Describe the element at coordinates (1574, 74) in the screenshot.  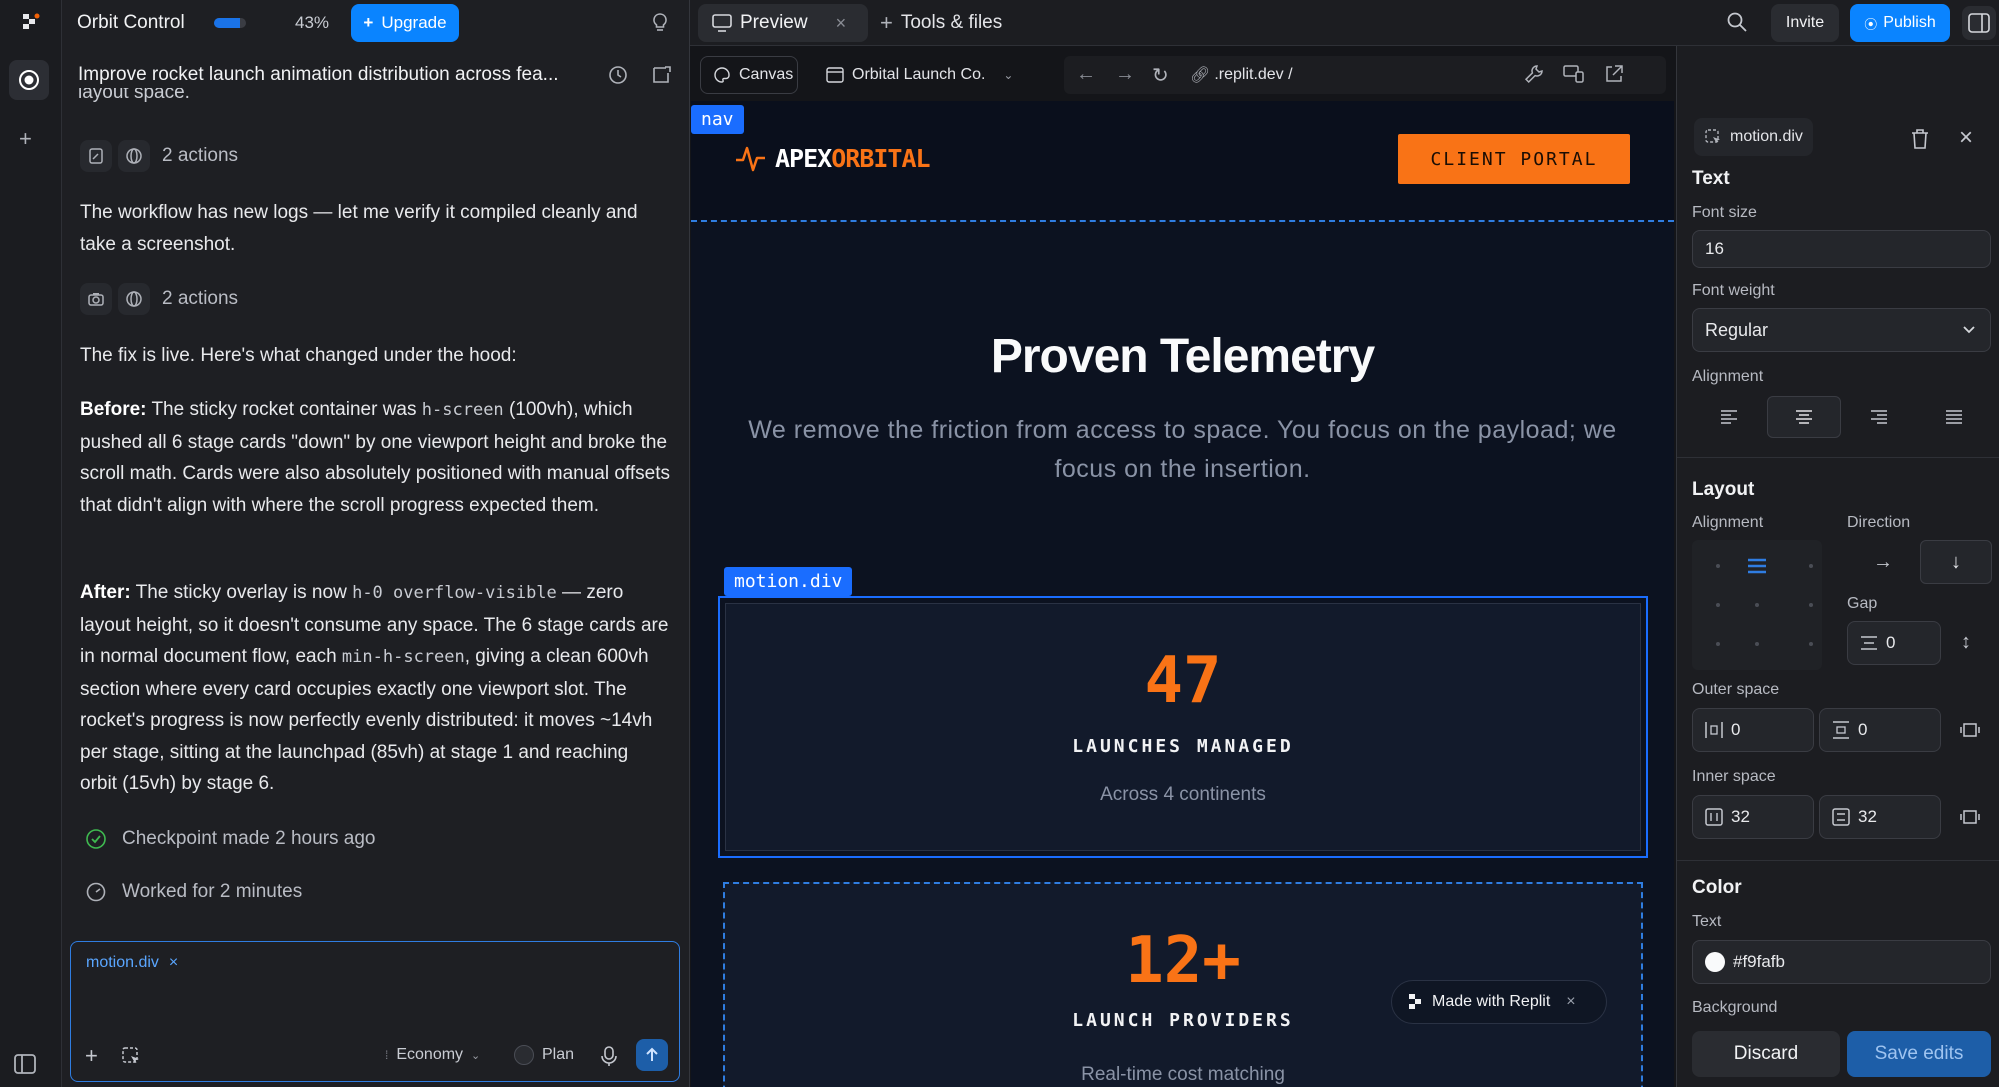
I see `devices-icon` at that location.